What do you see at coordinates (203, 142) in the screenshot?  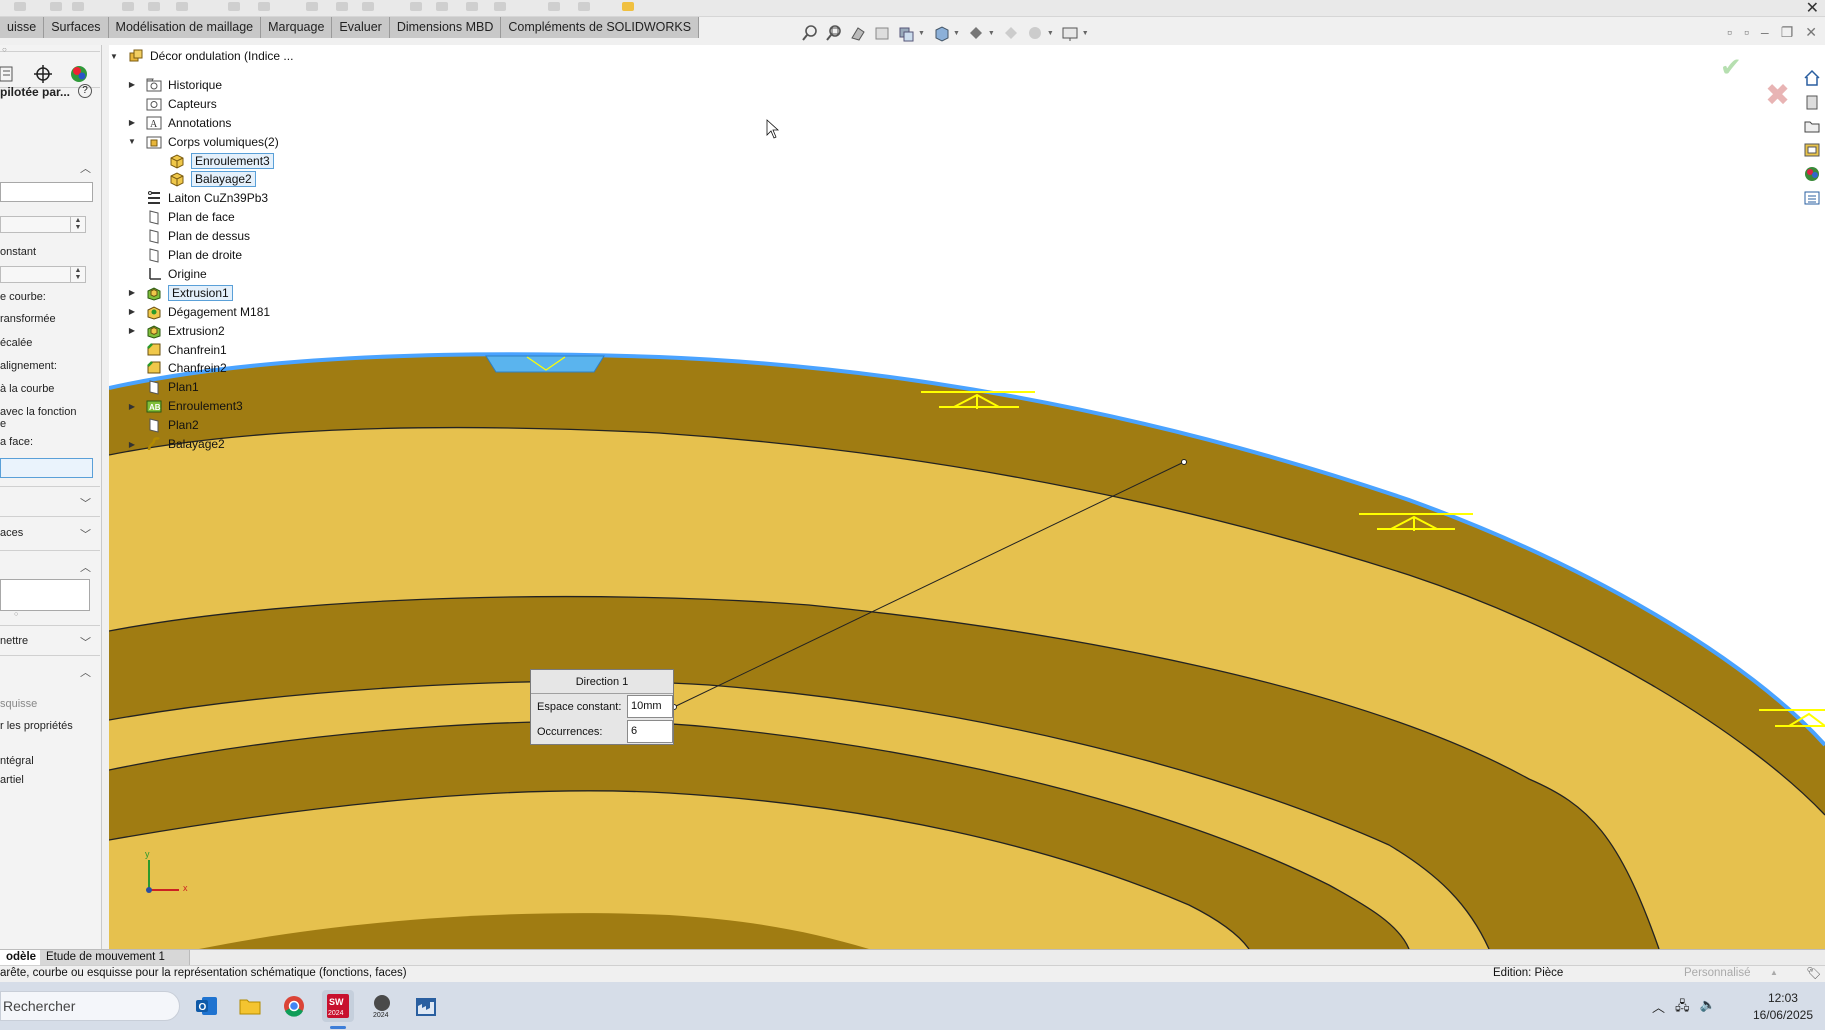 I see `tree-item-corps-volumiques-2: ▼ Corps volumiques(2)` at bounding box center [203, 142].